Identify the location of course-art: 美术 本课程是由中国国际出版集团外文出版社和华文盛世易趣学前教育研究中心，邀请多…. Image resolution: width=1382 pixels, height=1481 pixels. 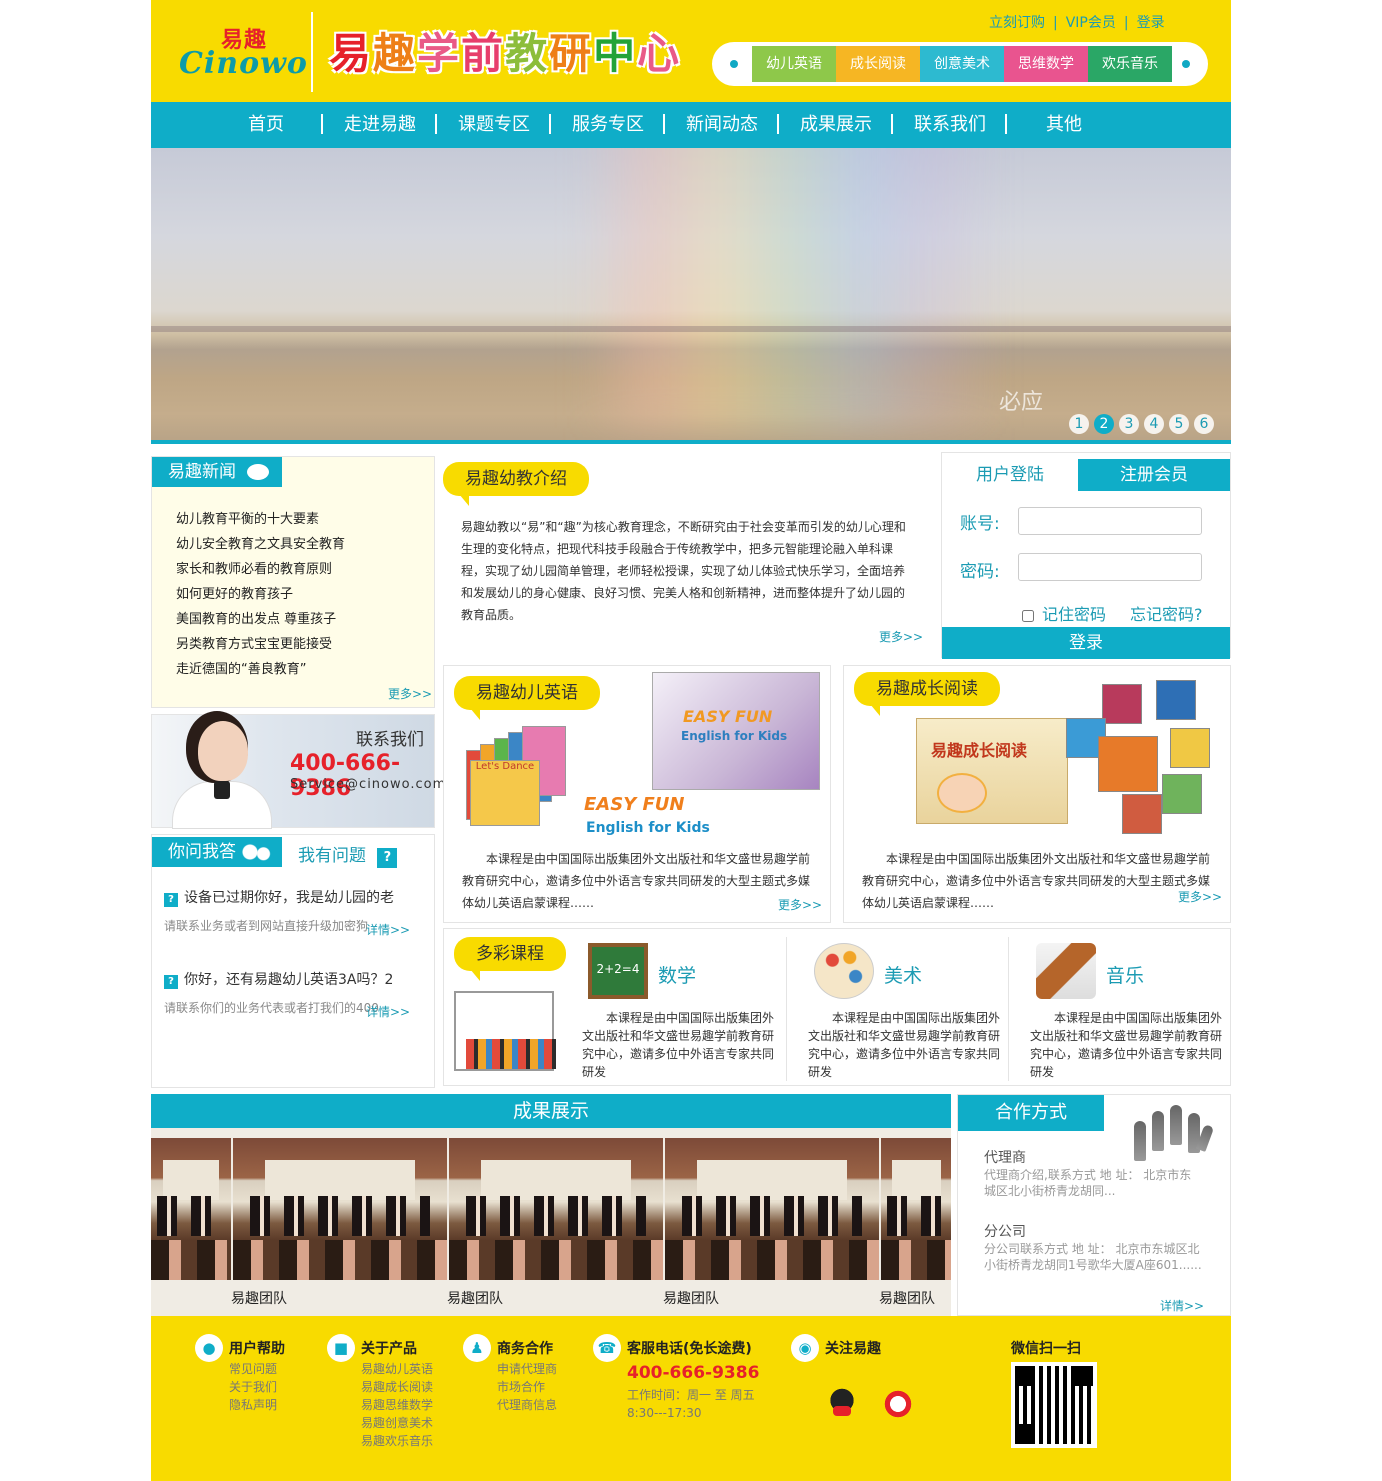
(901, 1009).